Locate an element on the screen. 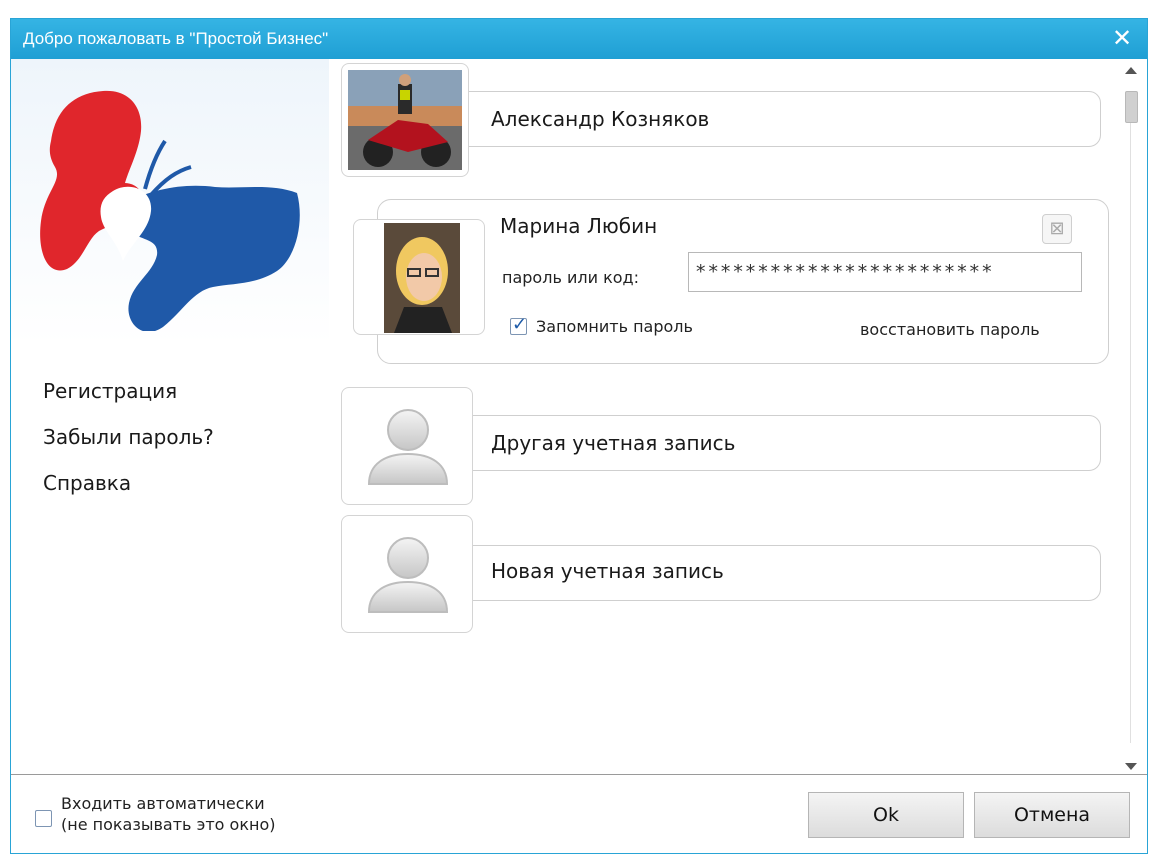 Image resolution: width=1157 pixels, height=859 pixels. scroll-up-icon is located at coordinates (1131, 70).